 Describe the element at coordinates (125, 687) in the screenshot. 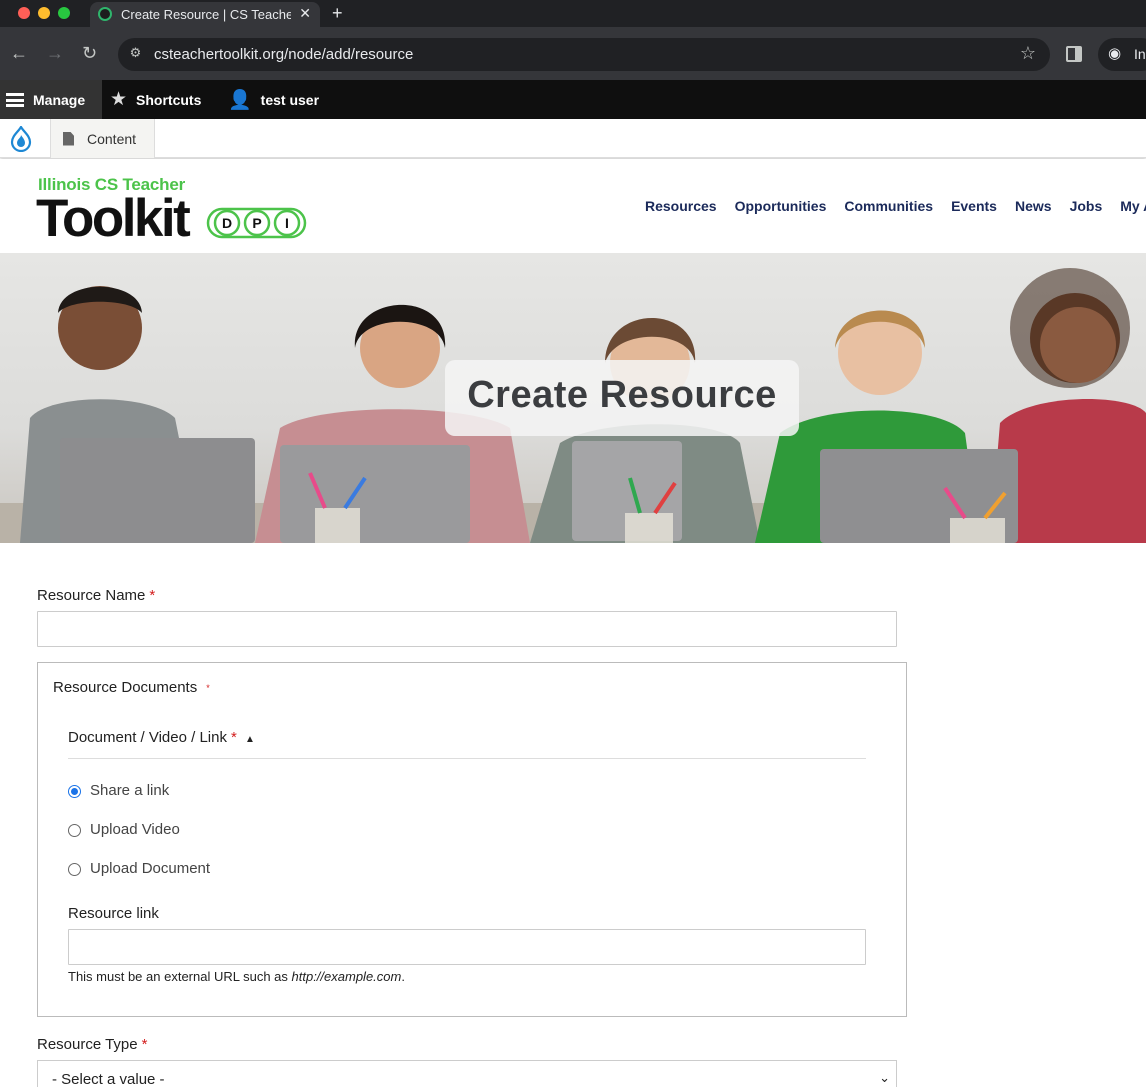

I see `resource-documents-legend-text: Resource Documents` at that location.